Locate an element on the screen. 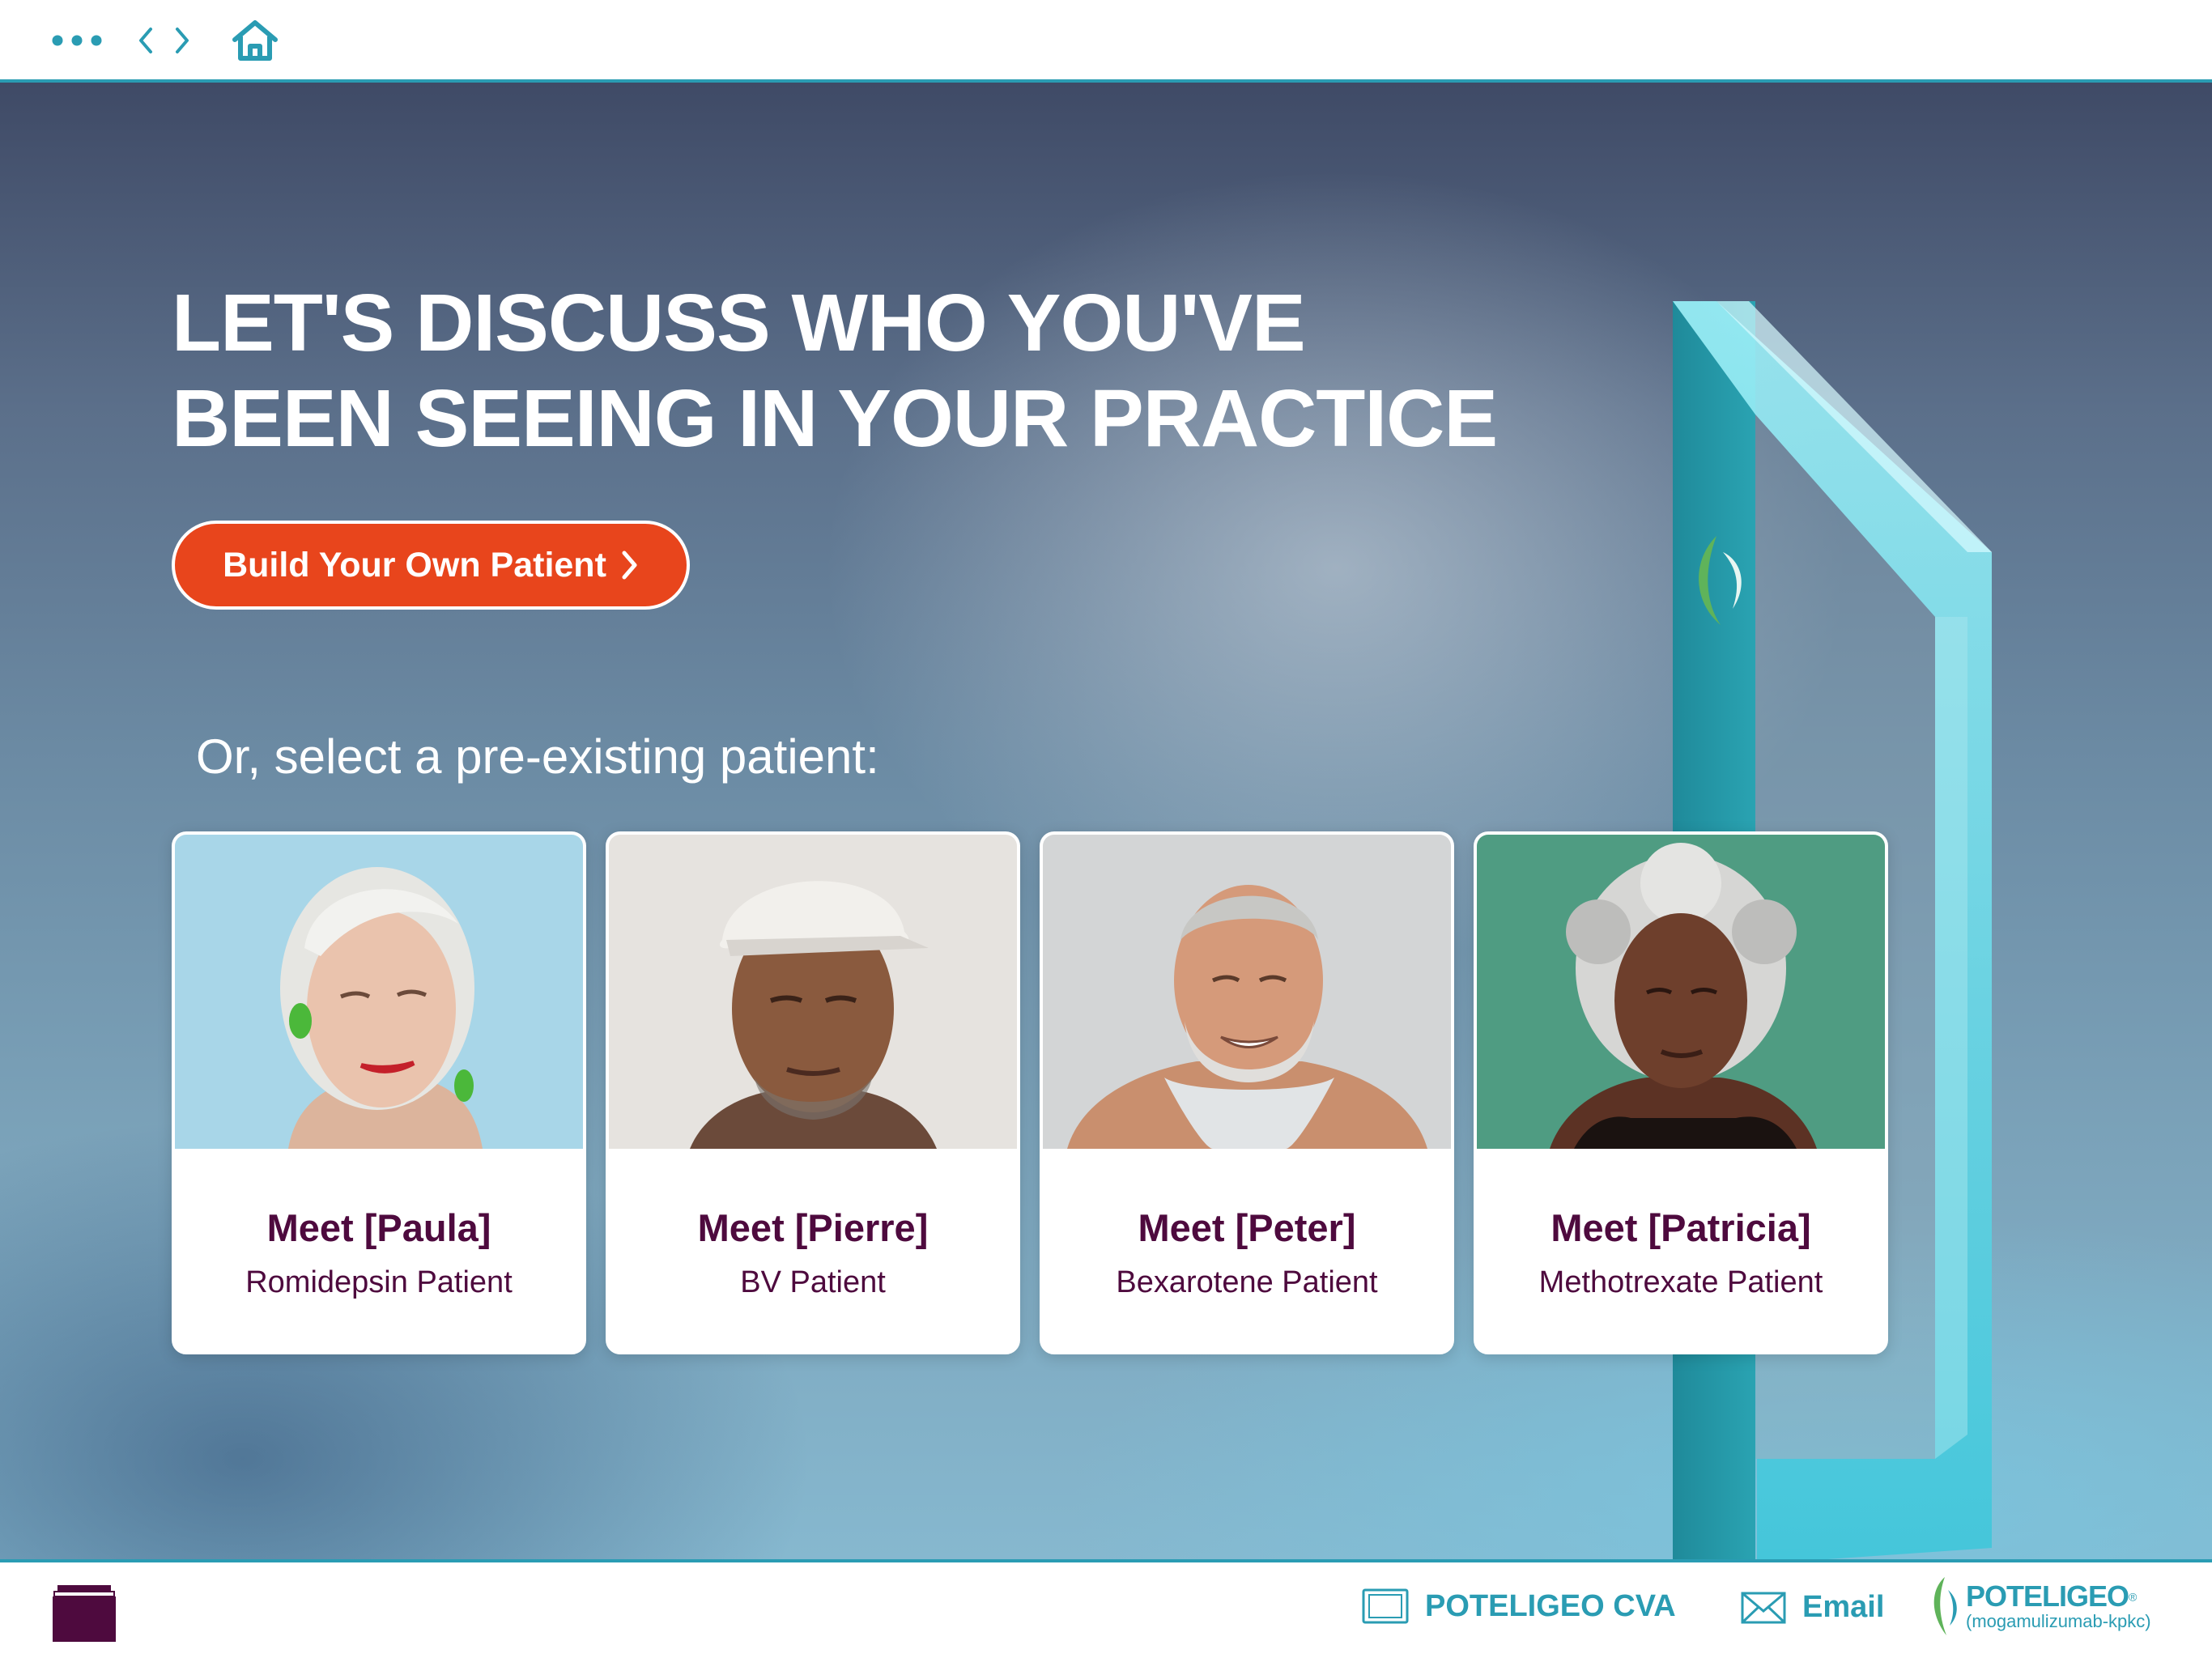 The width and height of the screenshot is (2212, 1658). patient-card-peter: Meet [Peter] Bexarotene Patient is located at coordinates (1247, 1092).